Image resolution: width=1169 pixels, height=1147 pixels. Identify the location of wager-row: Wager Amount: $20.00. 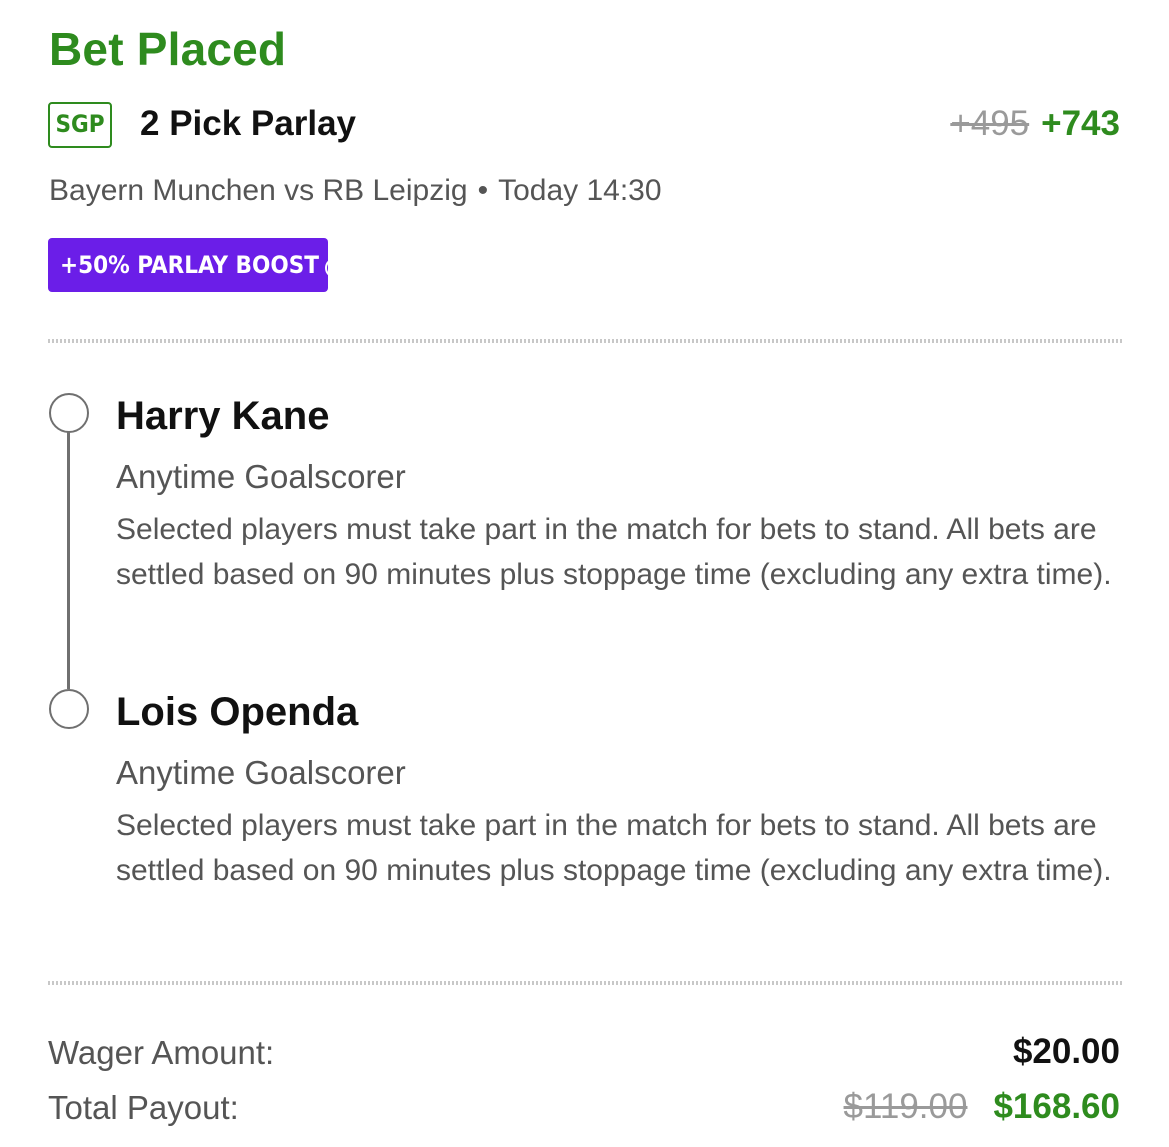
(584, 1055).